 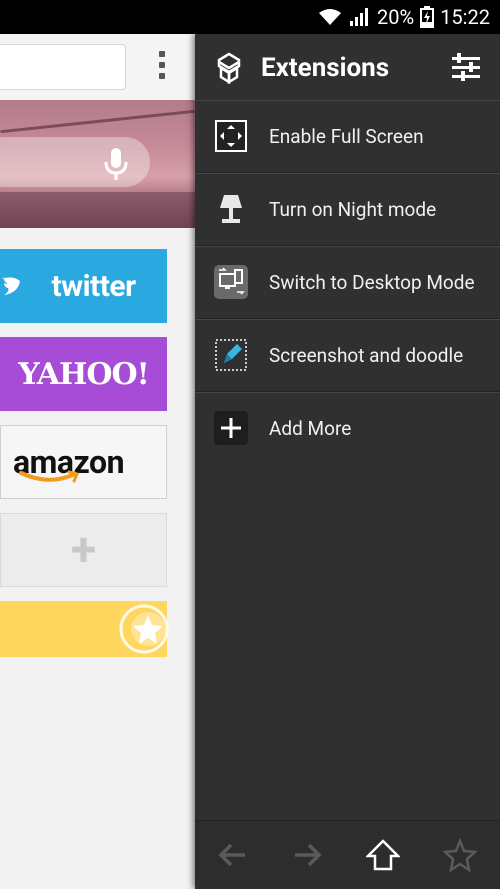 What do you see at coordinates (372, 282) in the screenshot?
I see `ext-item-label: Switch to Desktop Mode` at bounding box center [372, 282].